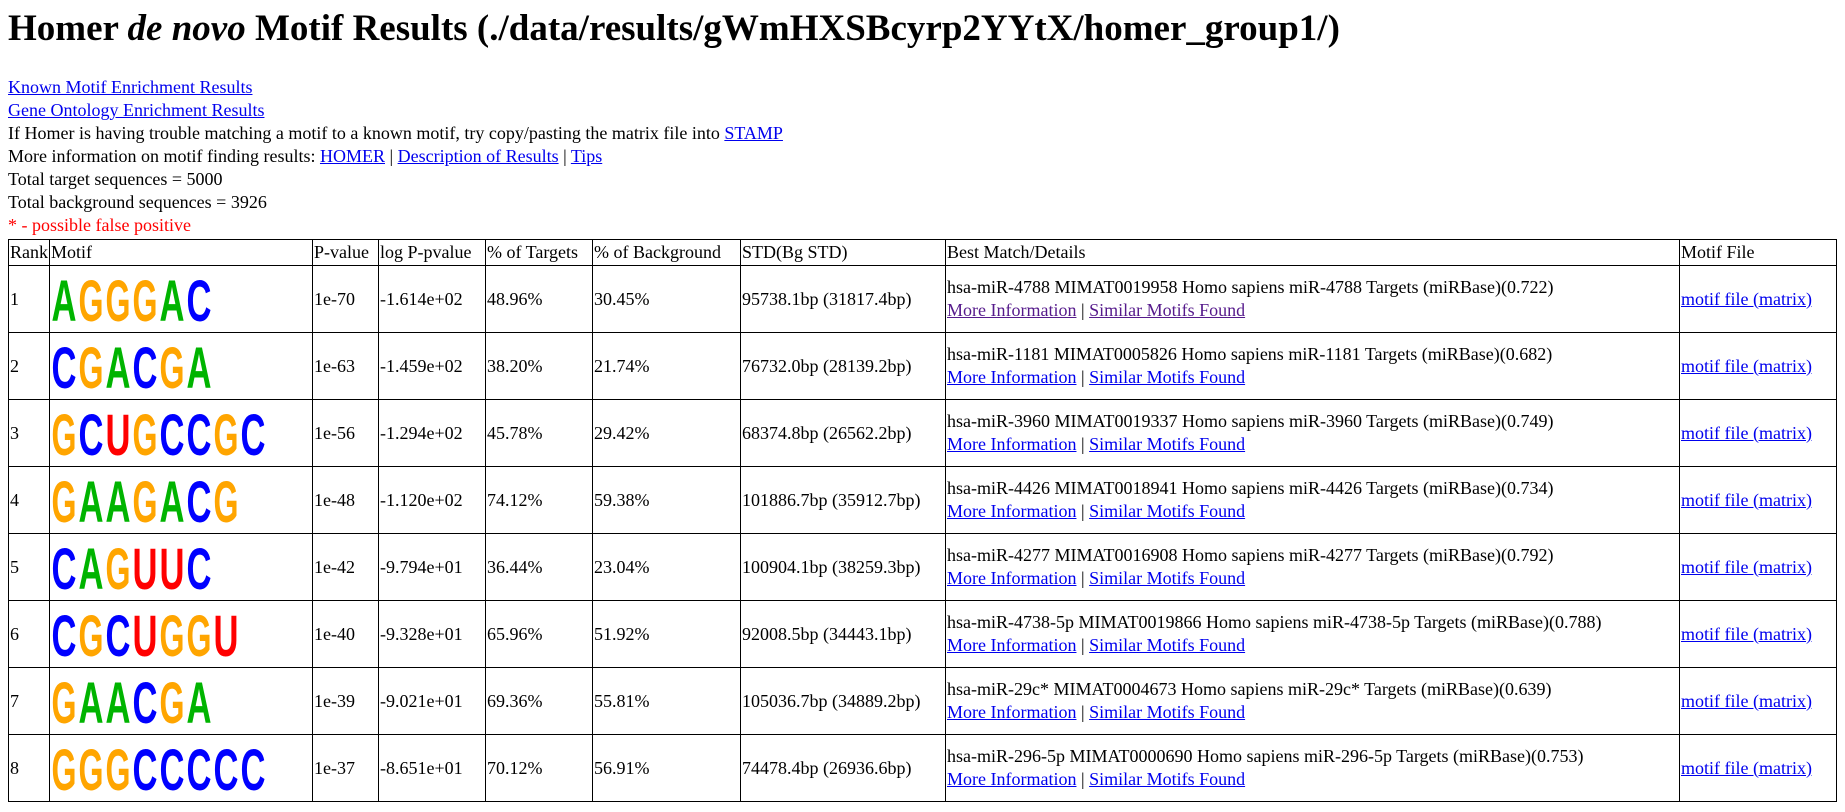 This screenshot has width=1845, height=812. I want to click on total-background: Total background sequences = 3926, so click(137, 202).